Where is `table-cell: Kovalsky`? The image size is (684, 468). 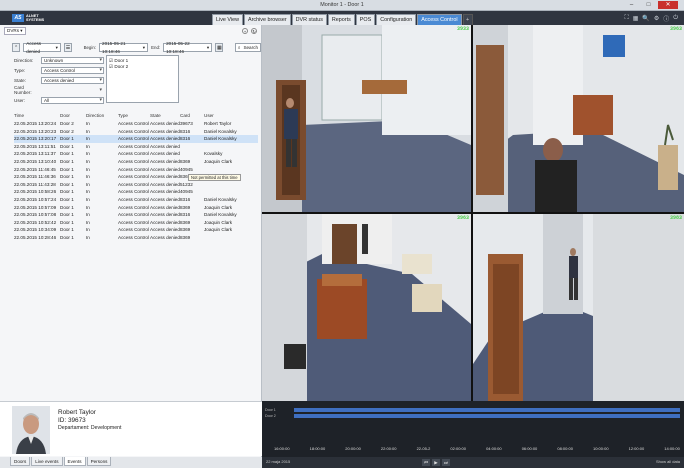 table-cell: Kovalsky is located at coordinates (213, 154).